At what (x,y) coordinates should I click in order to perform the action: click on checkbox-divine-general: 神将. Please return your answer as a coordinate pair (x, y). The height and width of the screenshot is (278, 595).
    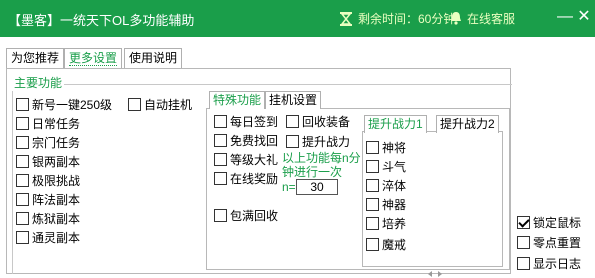
    Looking at the image, I should click on (386, 148).